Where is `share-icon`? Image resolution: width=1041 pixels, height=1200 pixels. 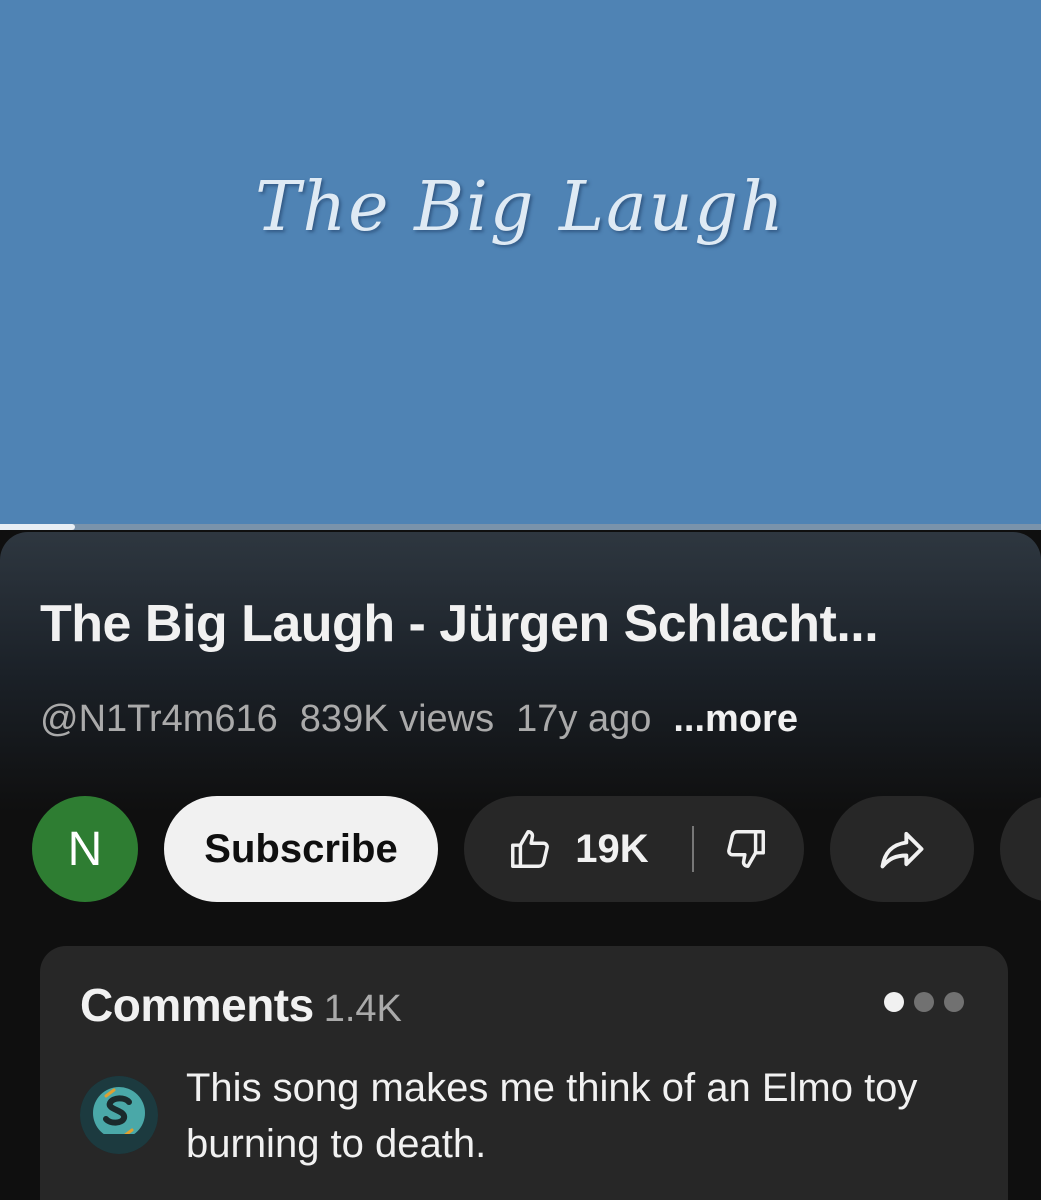 share-icon is located at coordinates (902, 850).